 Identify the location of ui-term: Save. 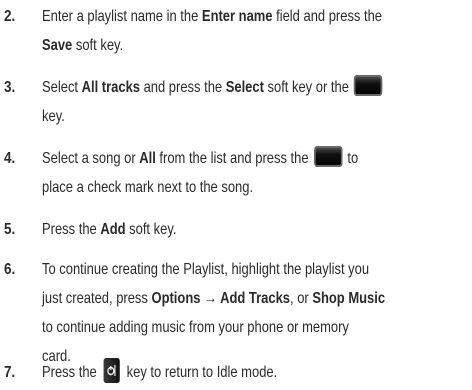
(57, 45).